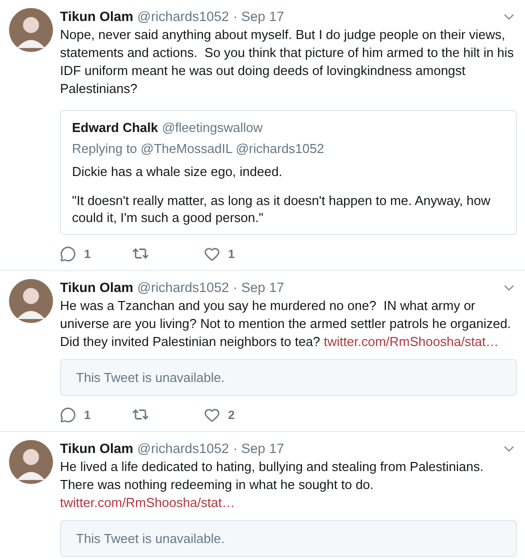 Image resolution: width=525 pixels, height=560 pixels. I want to click on quote-text: Dickie has a whale size ego, indeed., so click(178, 171).